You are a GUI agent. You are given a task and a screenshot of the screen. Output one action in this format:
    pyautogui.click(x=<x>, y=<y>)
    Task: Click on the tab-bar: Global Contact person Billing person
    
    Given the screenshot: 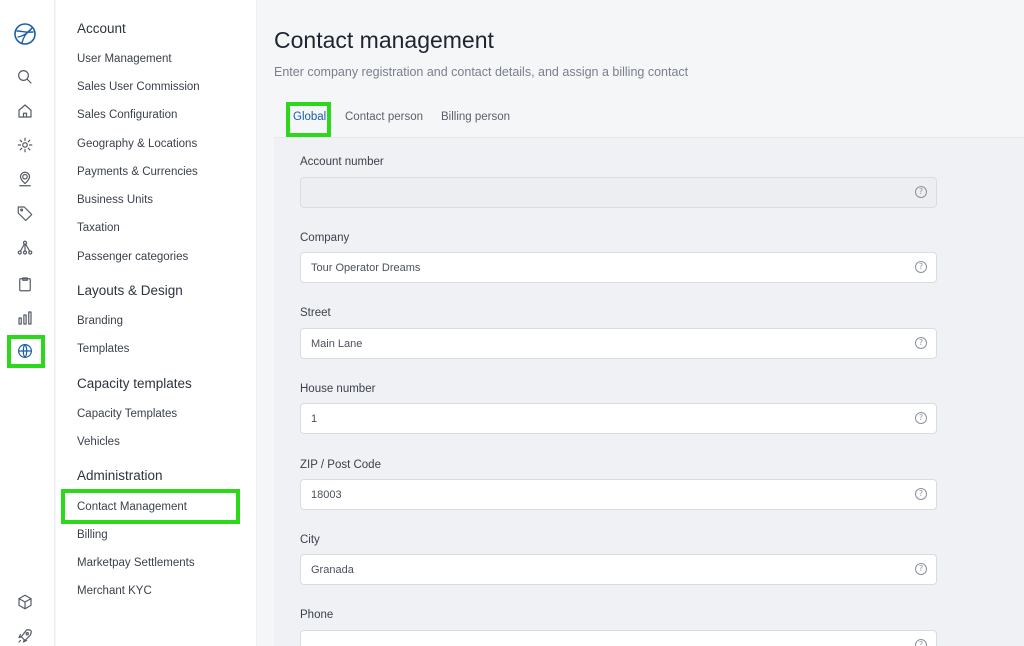 What is the action you would take?
    pyautogui.click(x=649, y=118)
    